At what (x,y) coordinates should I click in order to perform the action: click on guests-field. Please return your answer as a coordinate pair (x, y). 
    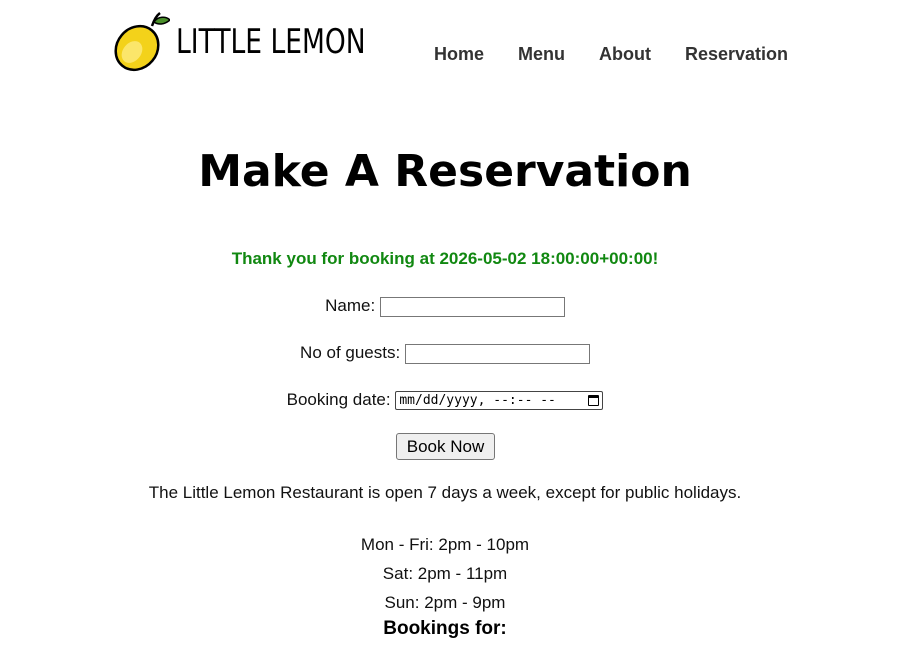
    Looking at the image, I should click on (497, 353).